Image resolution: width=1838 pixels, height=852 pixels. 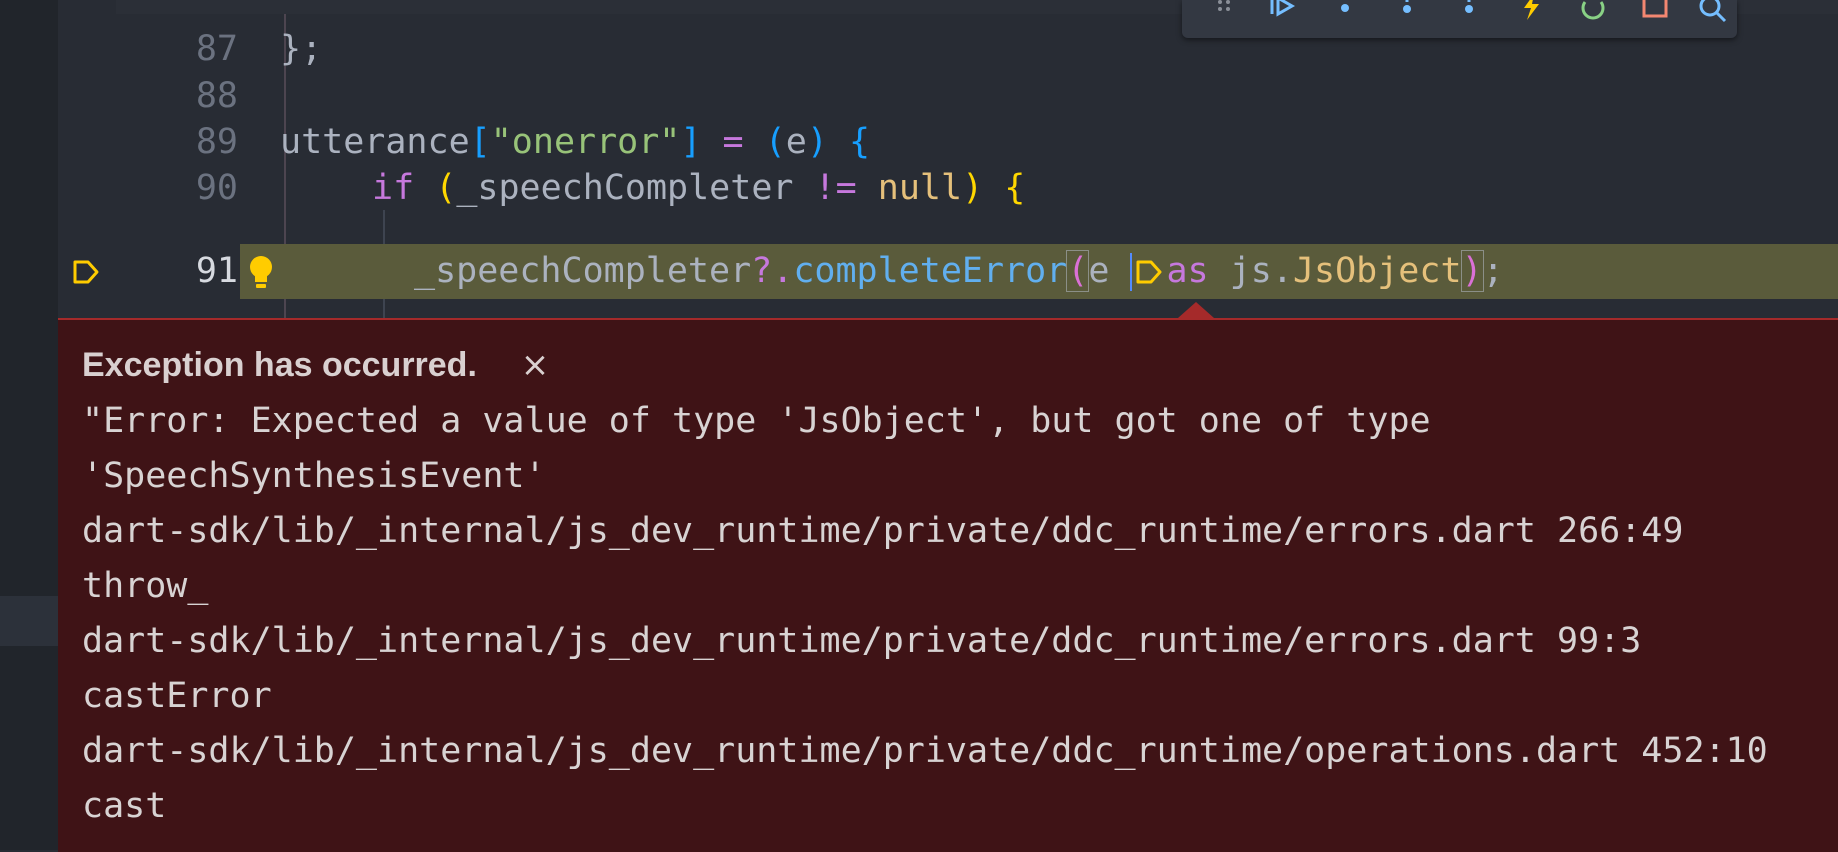 I want to click on code-line: 90 if (_speechCompleter != null) {, so click(x=948, y=188).